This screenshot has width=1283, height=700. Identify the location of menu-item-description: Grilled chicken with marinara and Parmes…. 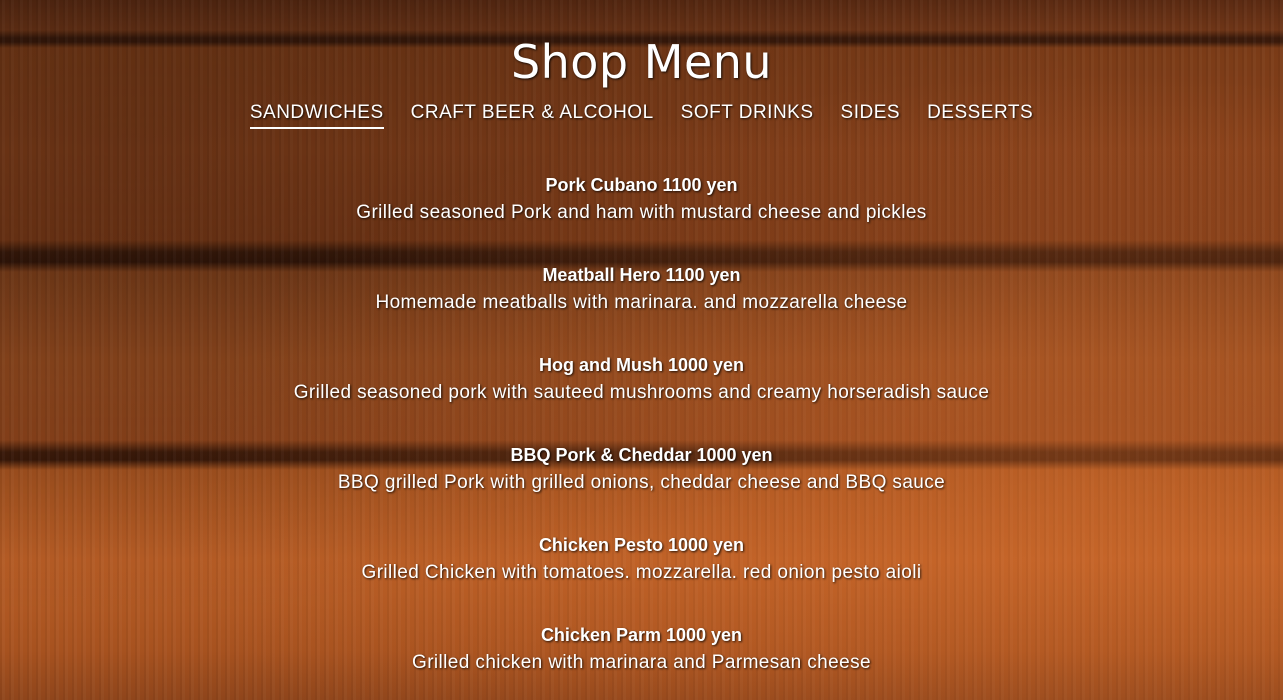
(641, 662).